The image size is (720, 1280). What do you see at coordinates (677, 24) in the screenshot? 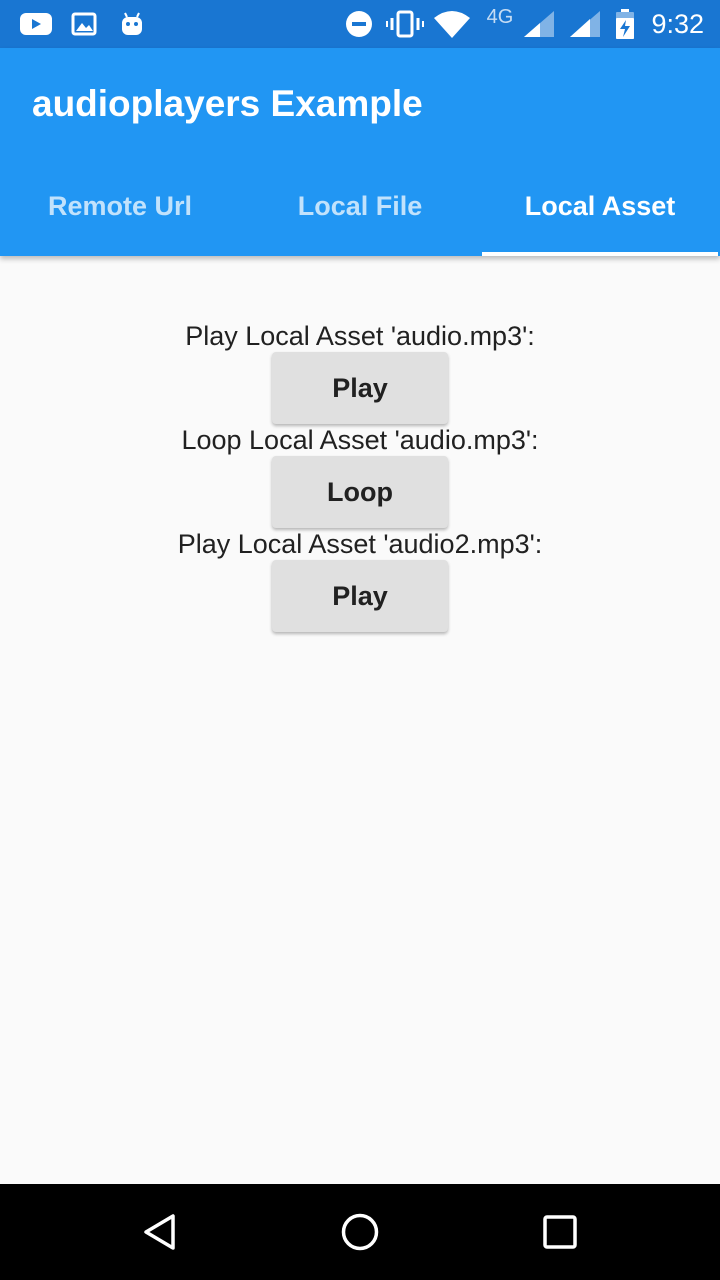
I see `clock: 9:32` at bounding box center [677, 24].